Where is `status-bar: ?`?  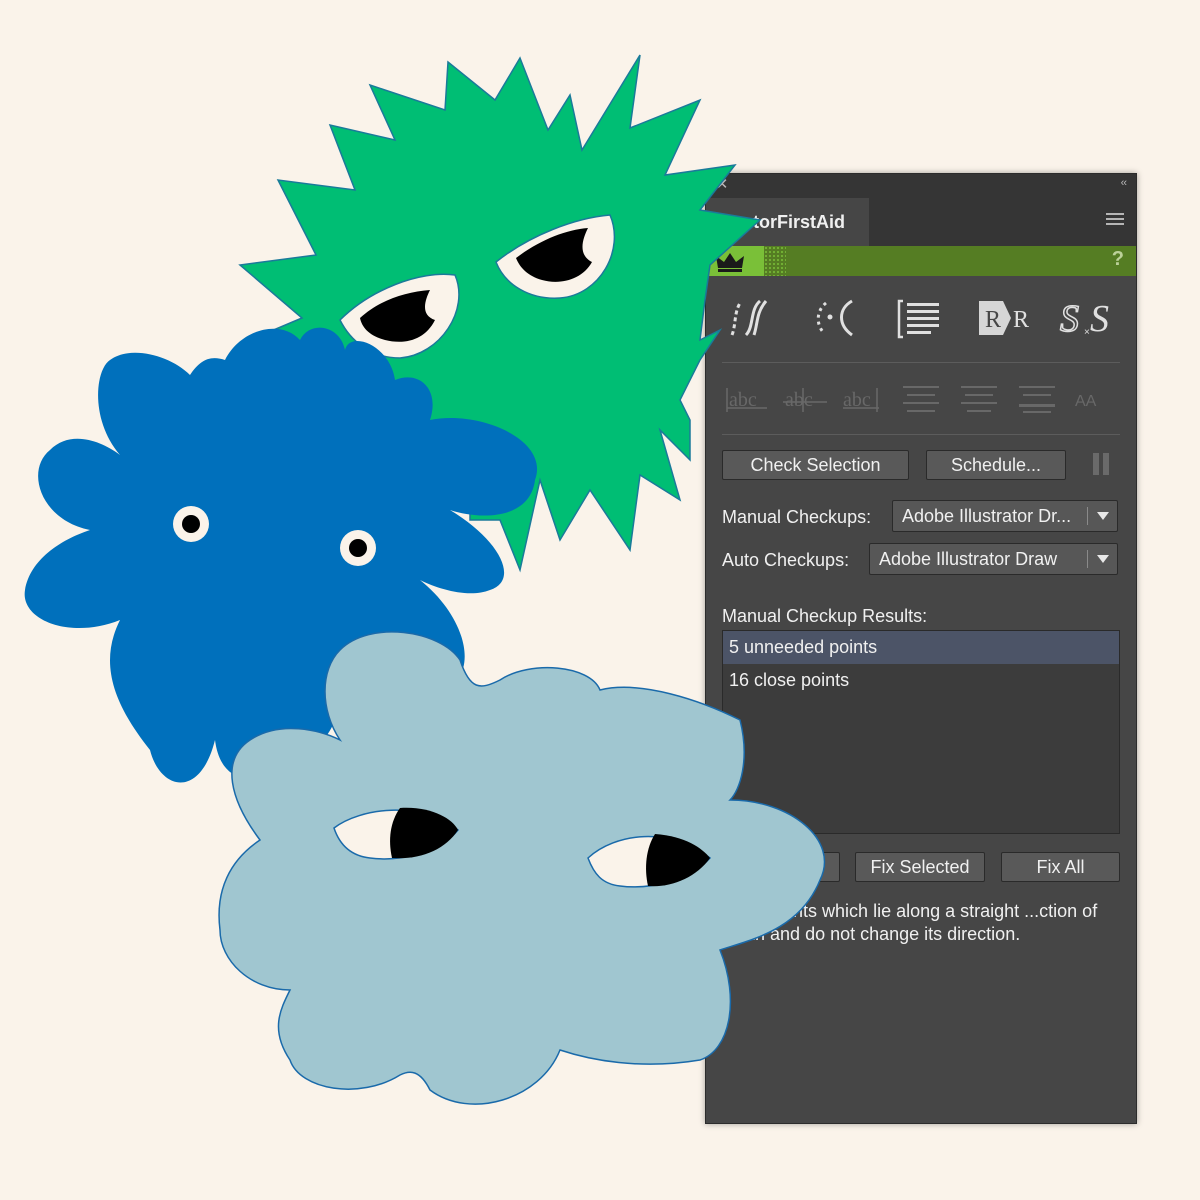
status-bar: ? is located at coordinates (921, 261).